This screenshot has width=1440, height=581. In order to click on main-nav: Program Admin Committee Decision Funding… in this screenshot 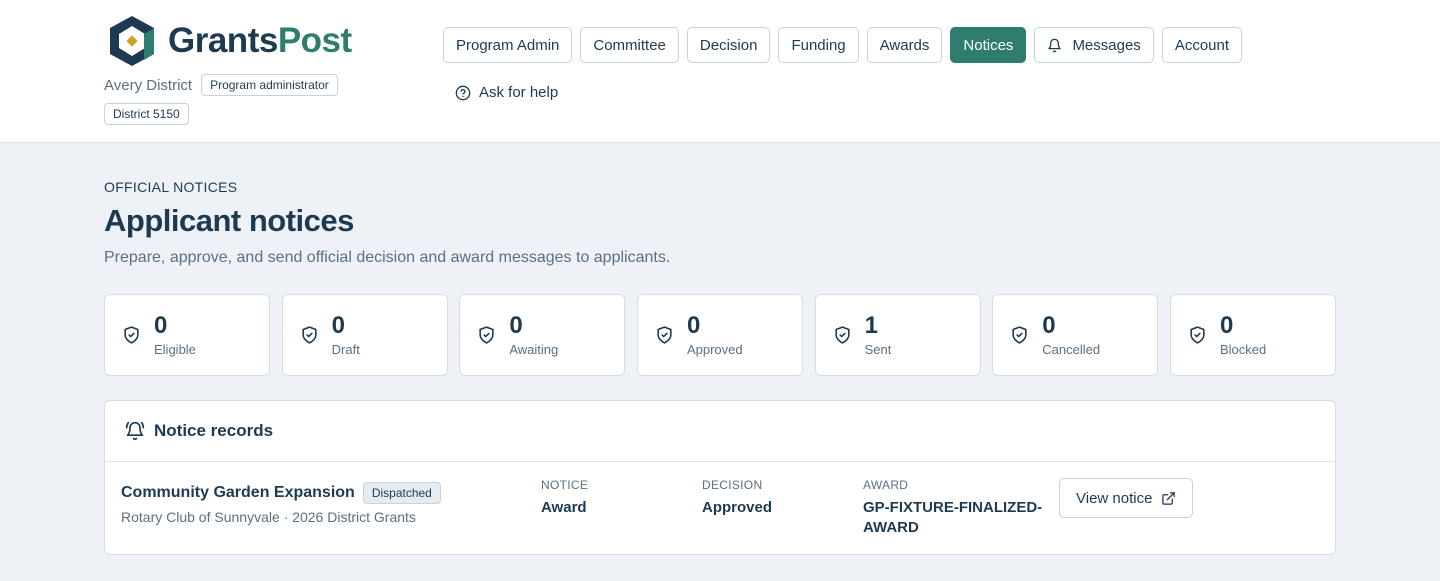, I will do `click(846, 45)`.